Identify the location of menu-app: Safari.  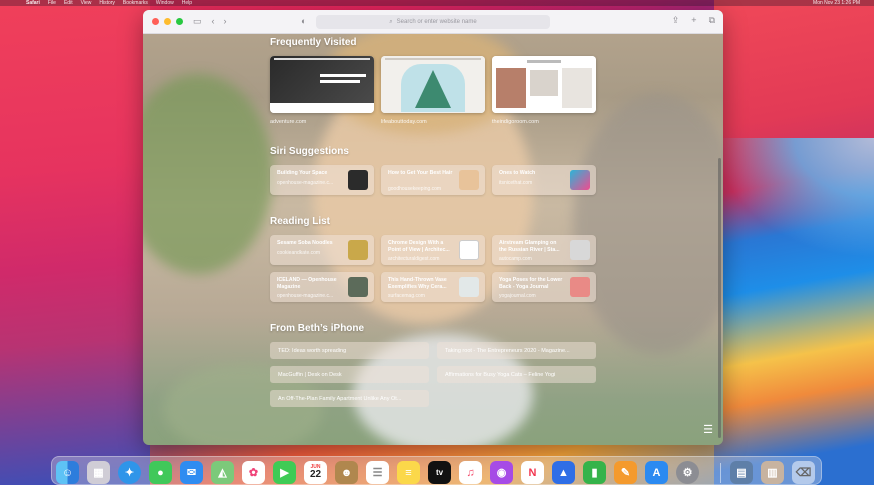
(33, 3).